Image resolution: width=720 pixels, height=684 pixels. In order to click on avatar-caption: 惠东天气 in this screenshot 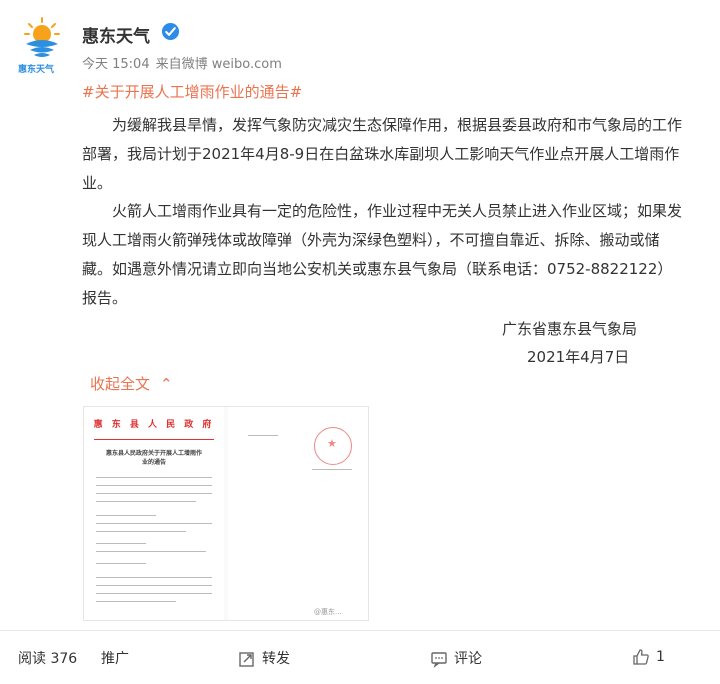, I will do `click(36, 70)`.